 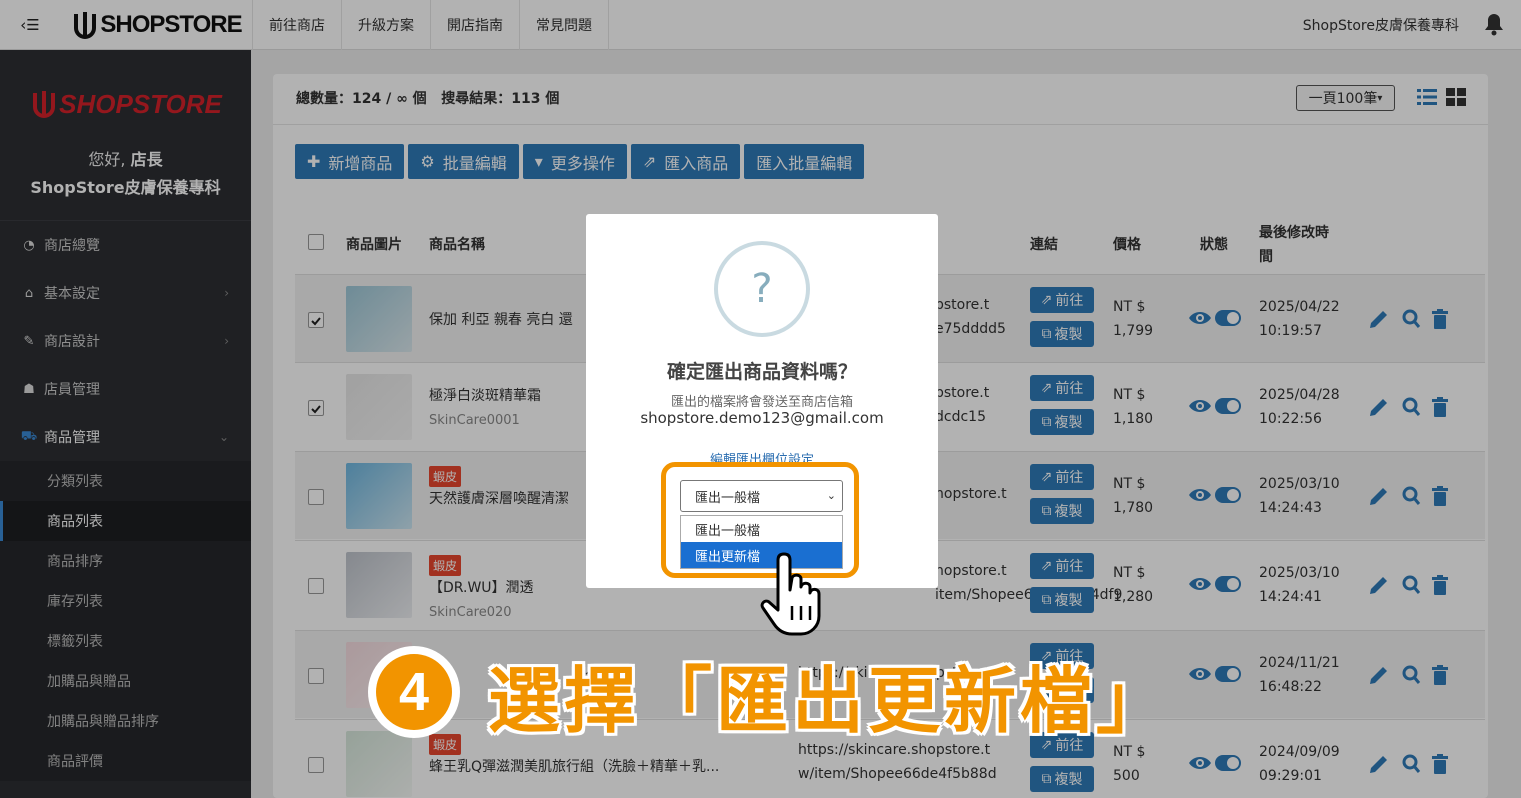 I want to click on step-instruction: 選擇「匯出更新檔」, so click(x=830, y=701).